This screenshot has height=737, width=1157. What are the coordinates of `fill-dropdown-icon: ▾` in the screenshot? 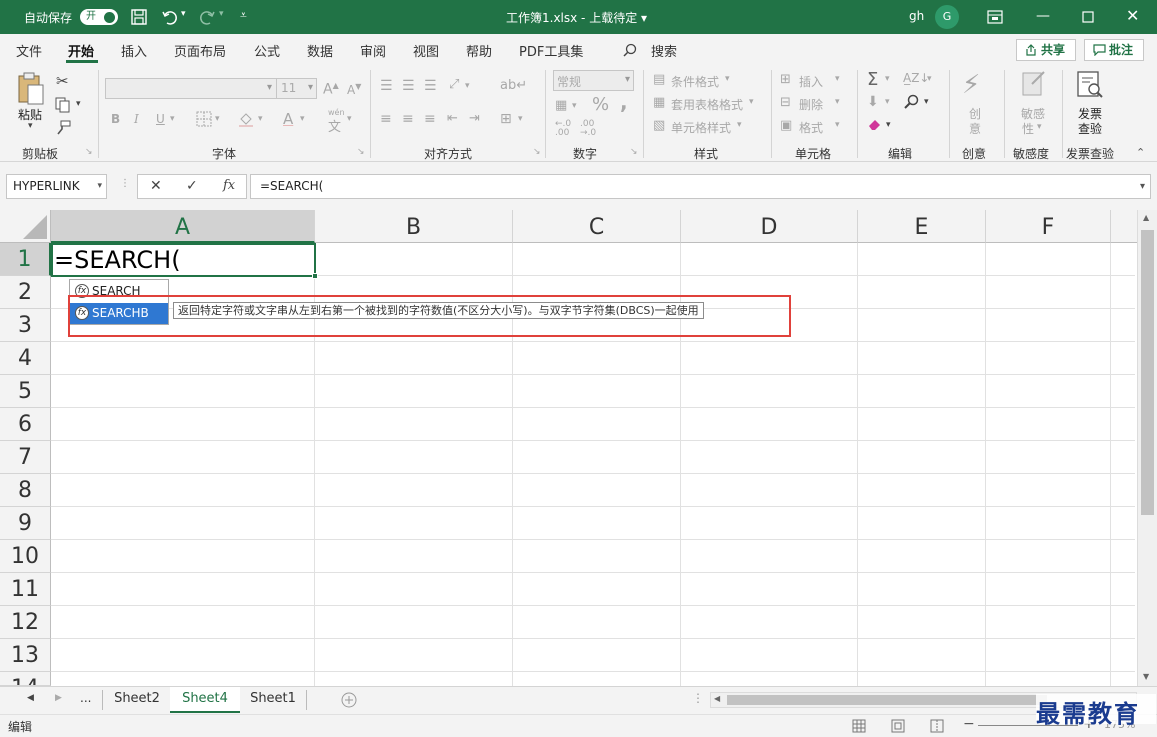 It's located at (887, 102).